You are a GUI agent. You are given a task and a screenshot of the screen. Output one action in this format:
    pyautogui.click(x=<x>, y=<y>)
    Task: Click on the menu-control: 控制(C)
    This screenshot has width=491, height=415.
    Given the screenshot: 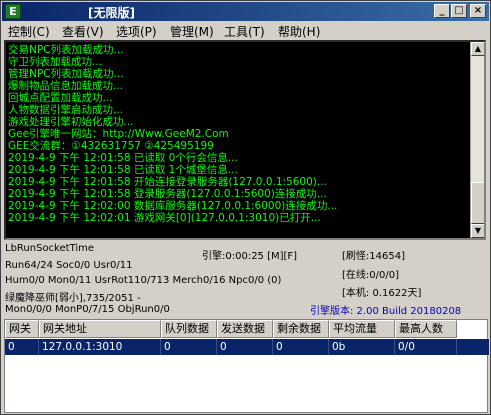 What is the action you would take?
    pyautogui.click(x=29, y=31)
    